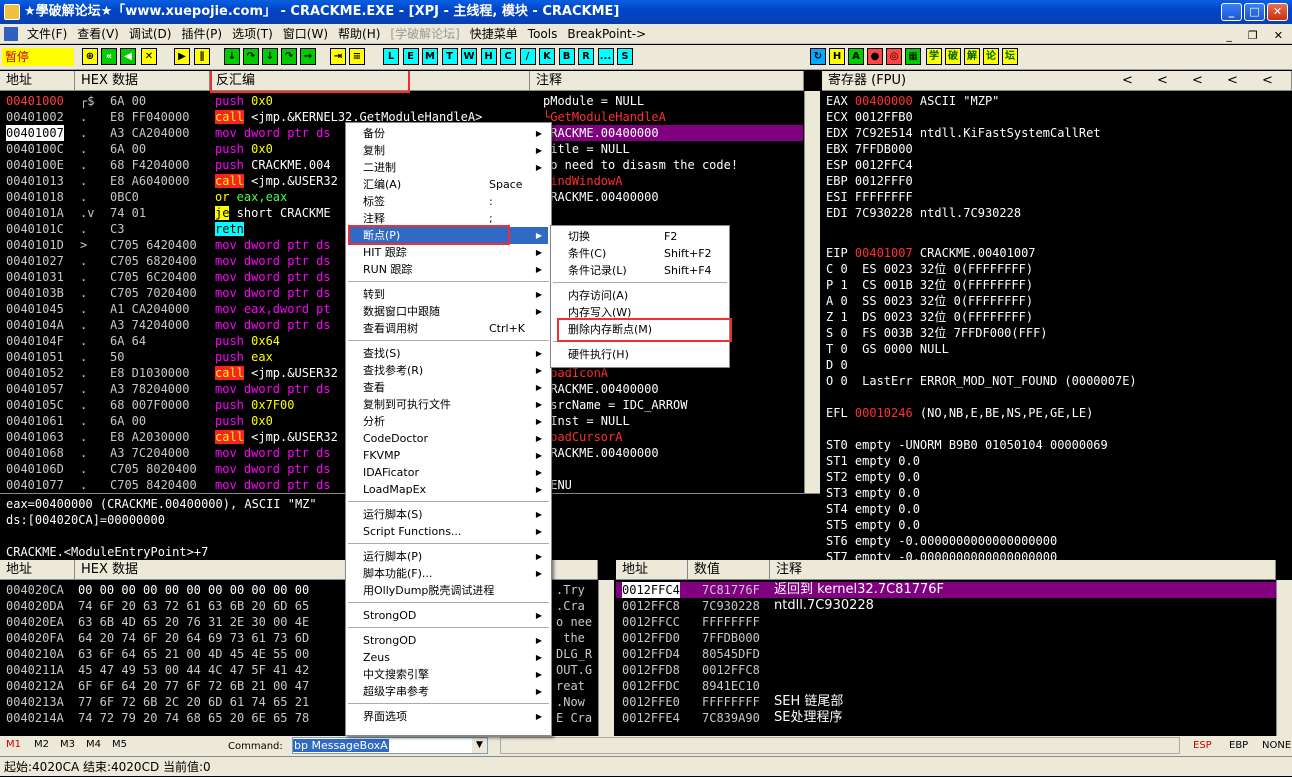 The width and height of the screenshot is (1292, 777). I want to click on stack-address: 0012FFD4, so click(651, 654).